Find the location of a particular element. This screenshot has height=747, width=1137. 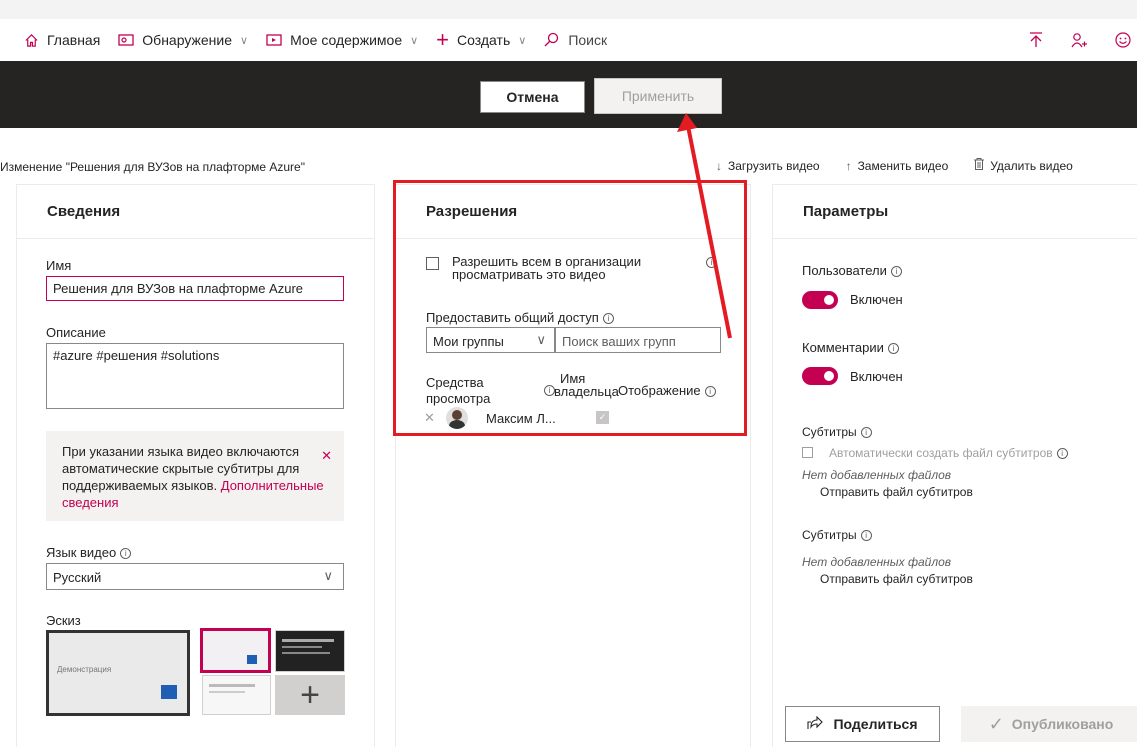

thumbnail-main: Демонстрация is located at coordinates (118, 673).